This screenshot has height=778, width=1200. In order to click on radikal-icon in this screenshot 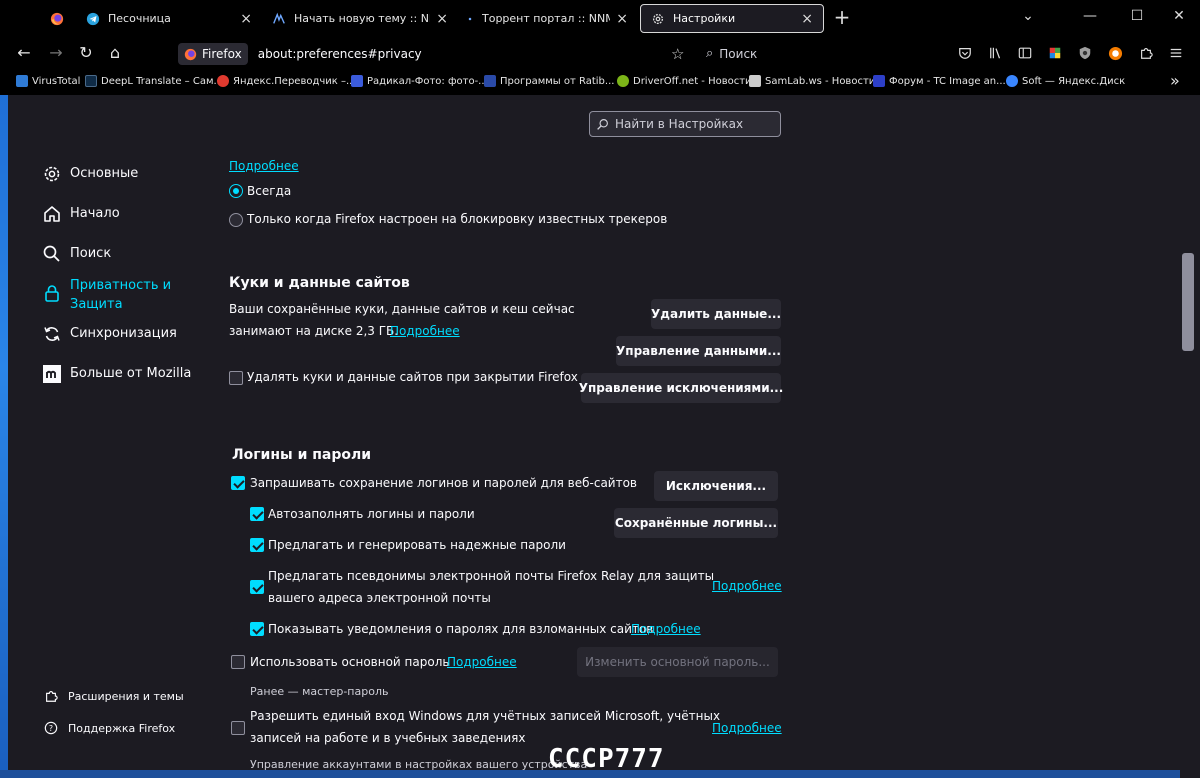, I will do `click(357, 81)`.